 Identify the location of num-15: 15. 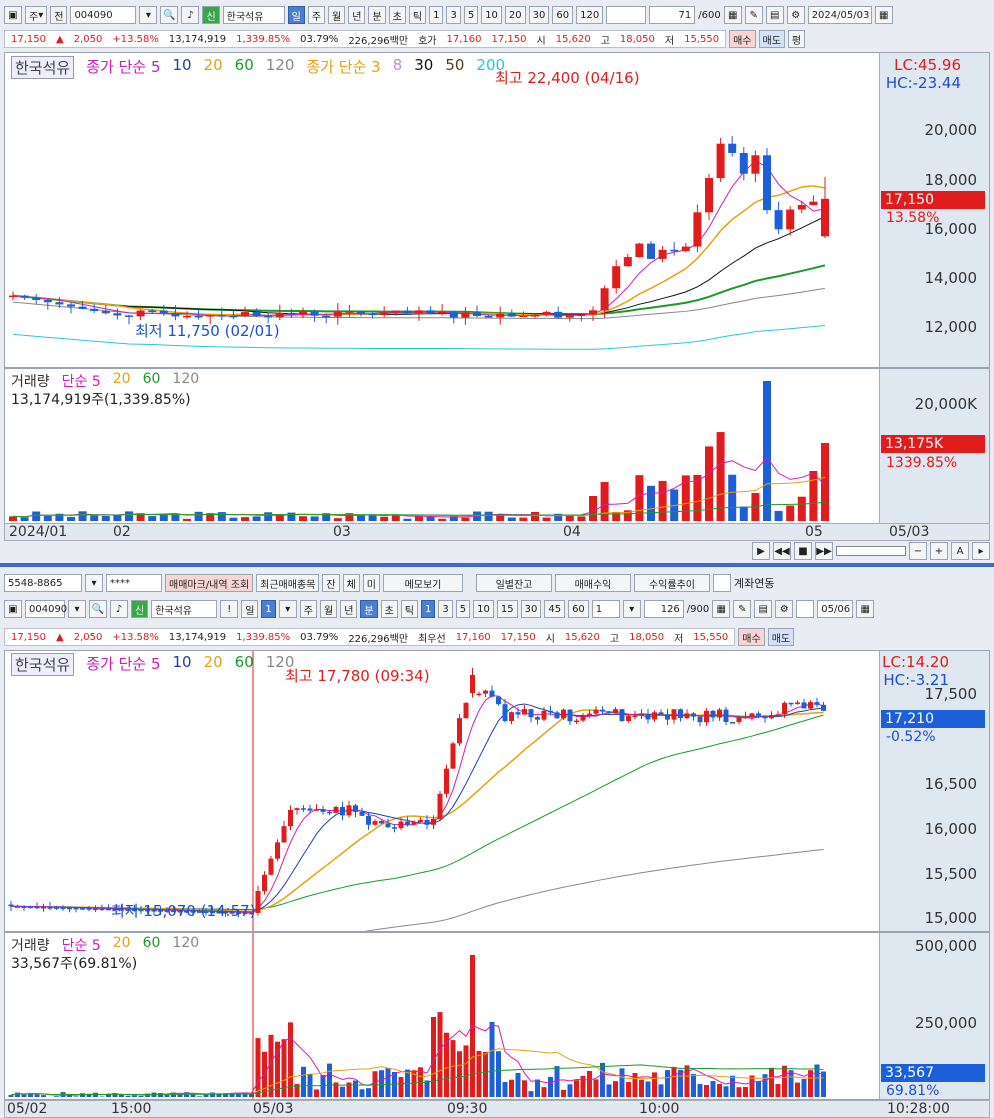
(507, 609).